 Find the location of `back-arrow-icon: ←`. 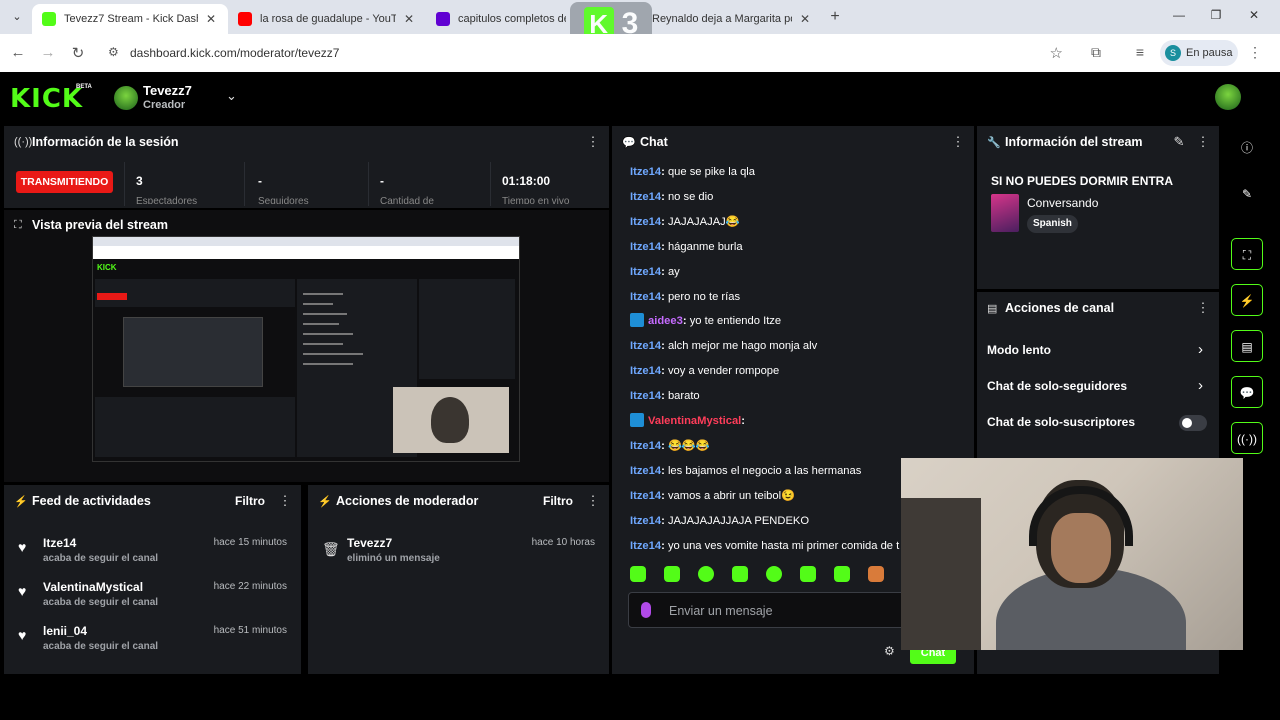

back-arrow-icon: ← is located at coordinates (18, 52).